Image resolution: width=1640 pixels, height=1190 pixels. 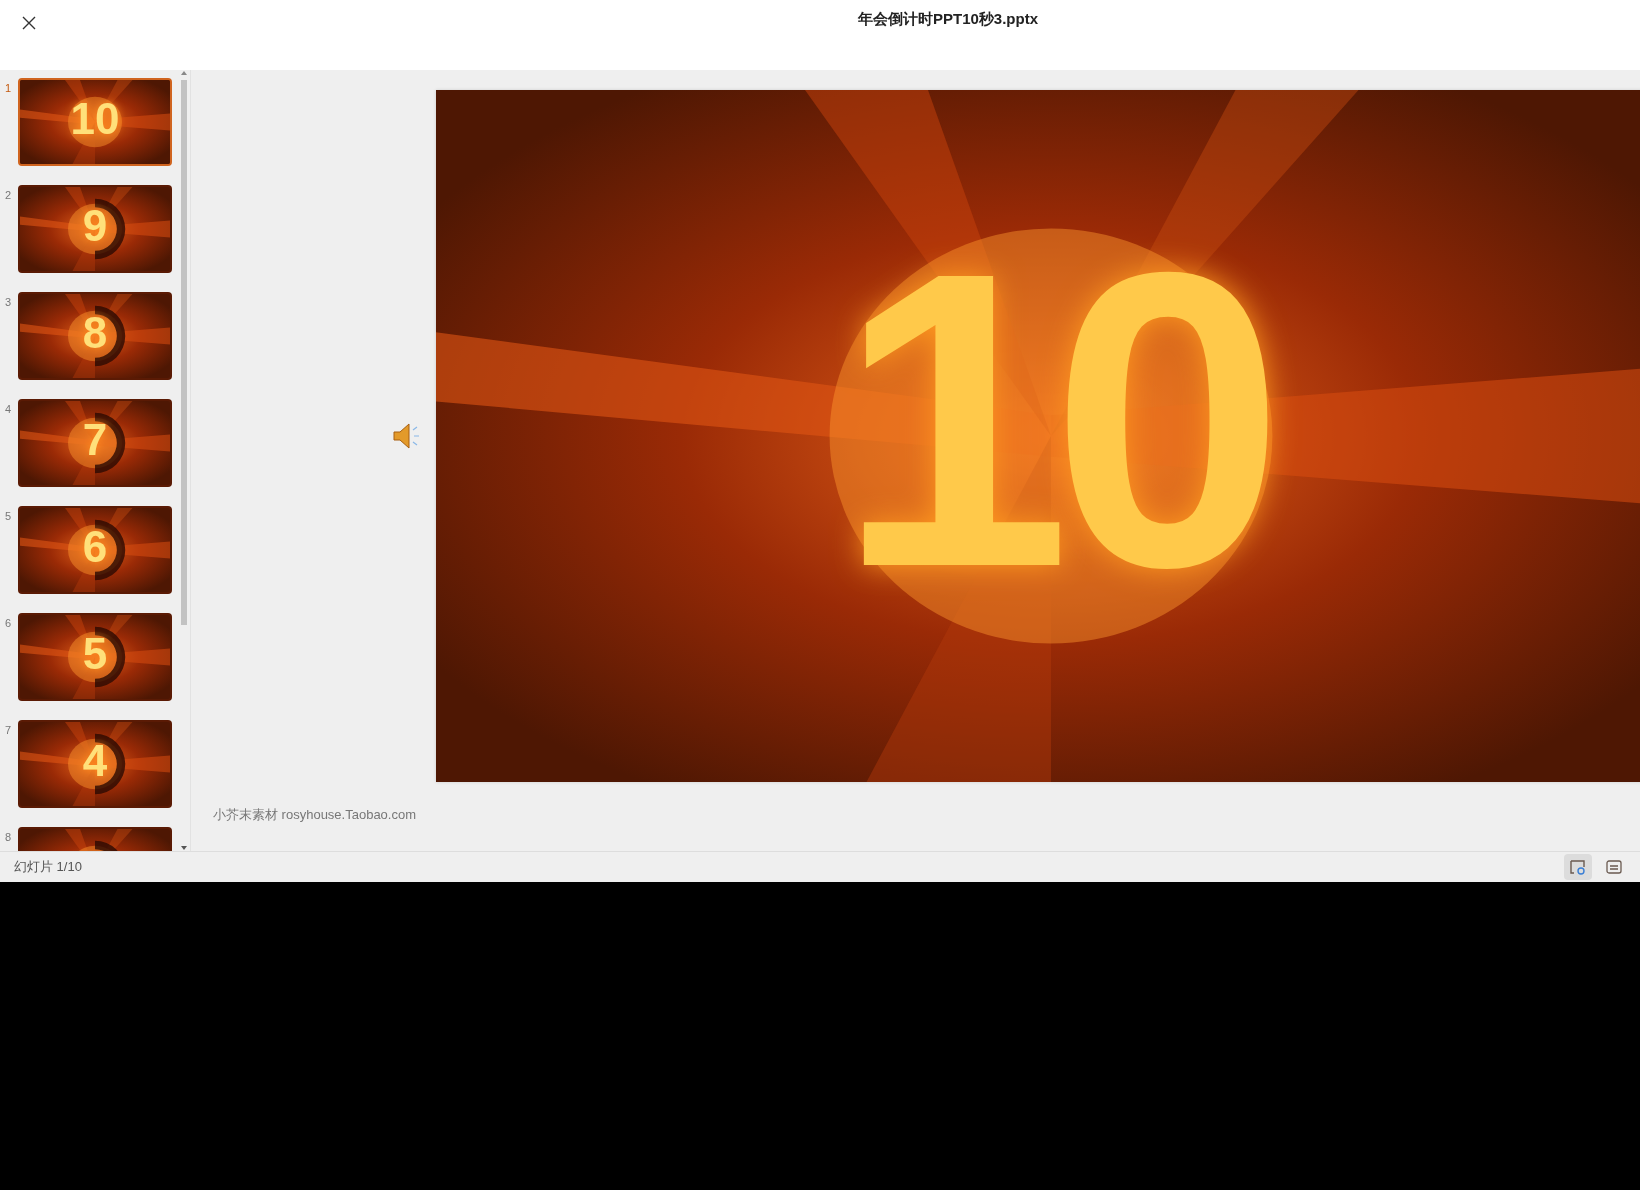 I want to click on countdown-digit: 5, so click(x=95, y=654).